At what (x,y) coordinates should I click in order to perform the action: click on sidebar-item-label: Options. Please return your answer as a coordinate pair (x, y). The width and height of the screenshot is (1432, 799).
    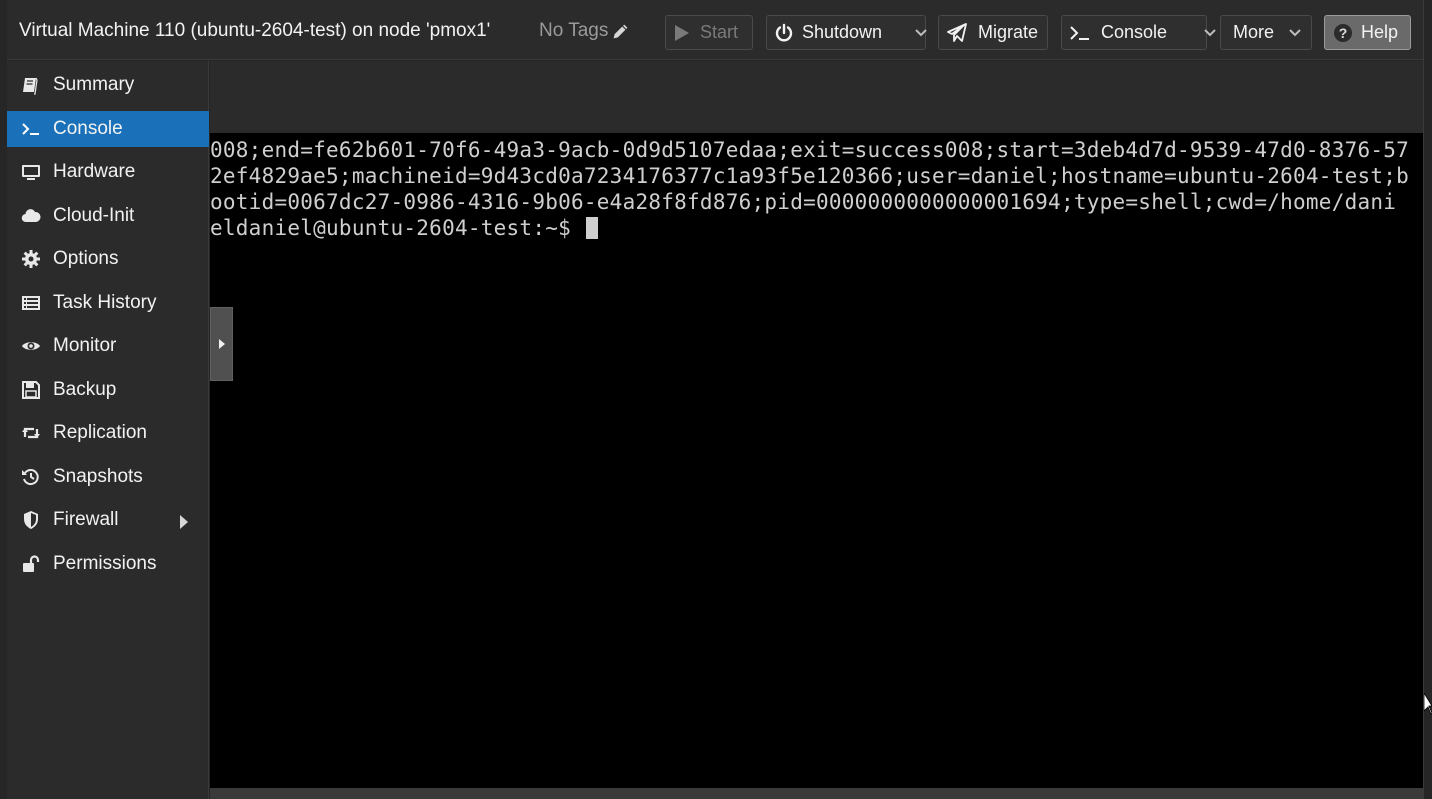
    Looking at the image, I should click on (86, 258).